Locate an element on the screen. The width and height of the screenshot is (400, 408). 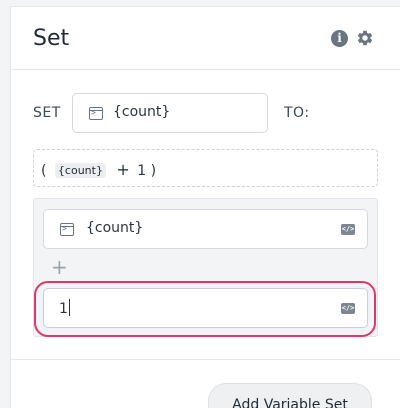
left-edge is located at coordinates (5, 207).